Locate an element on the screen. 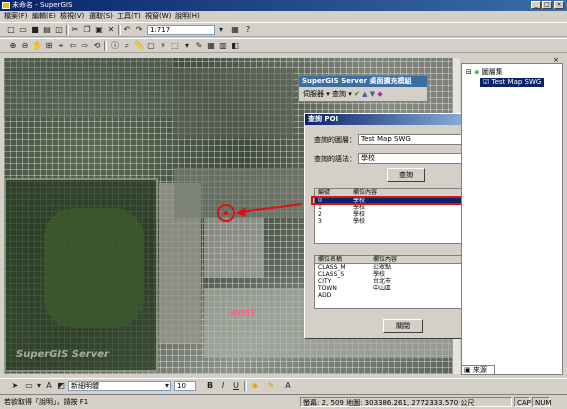 Image resolution: width=567 pixels, height=409 pixels. underline-button: U is located at coordinates (236, 386).